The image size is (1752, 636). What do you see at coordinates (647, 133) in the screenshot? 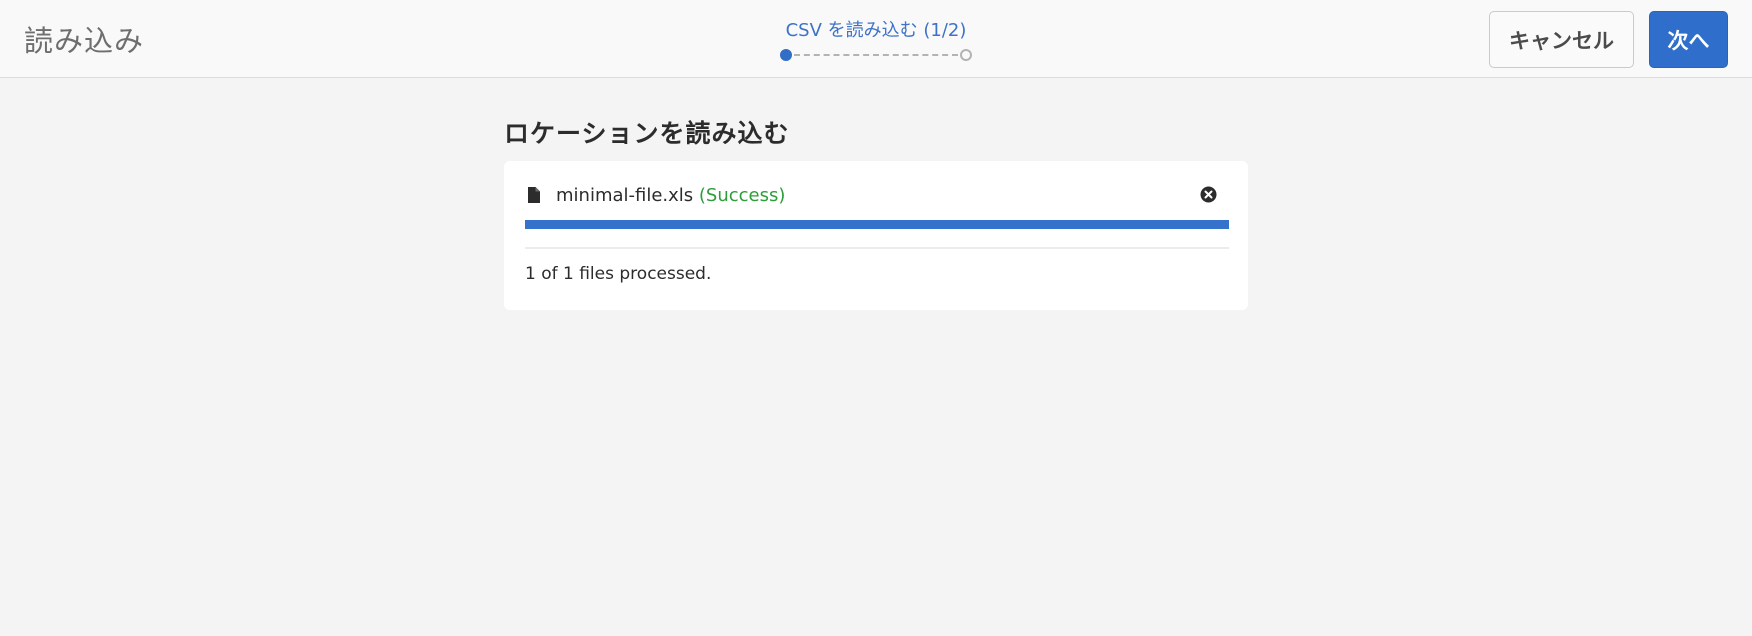
I see `page-title: ロケーションを読み込む` at bounding box center [647, 133].